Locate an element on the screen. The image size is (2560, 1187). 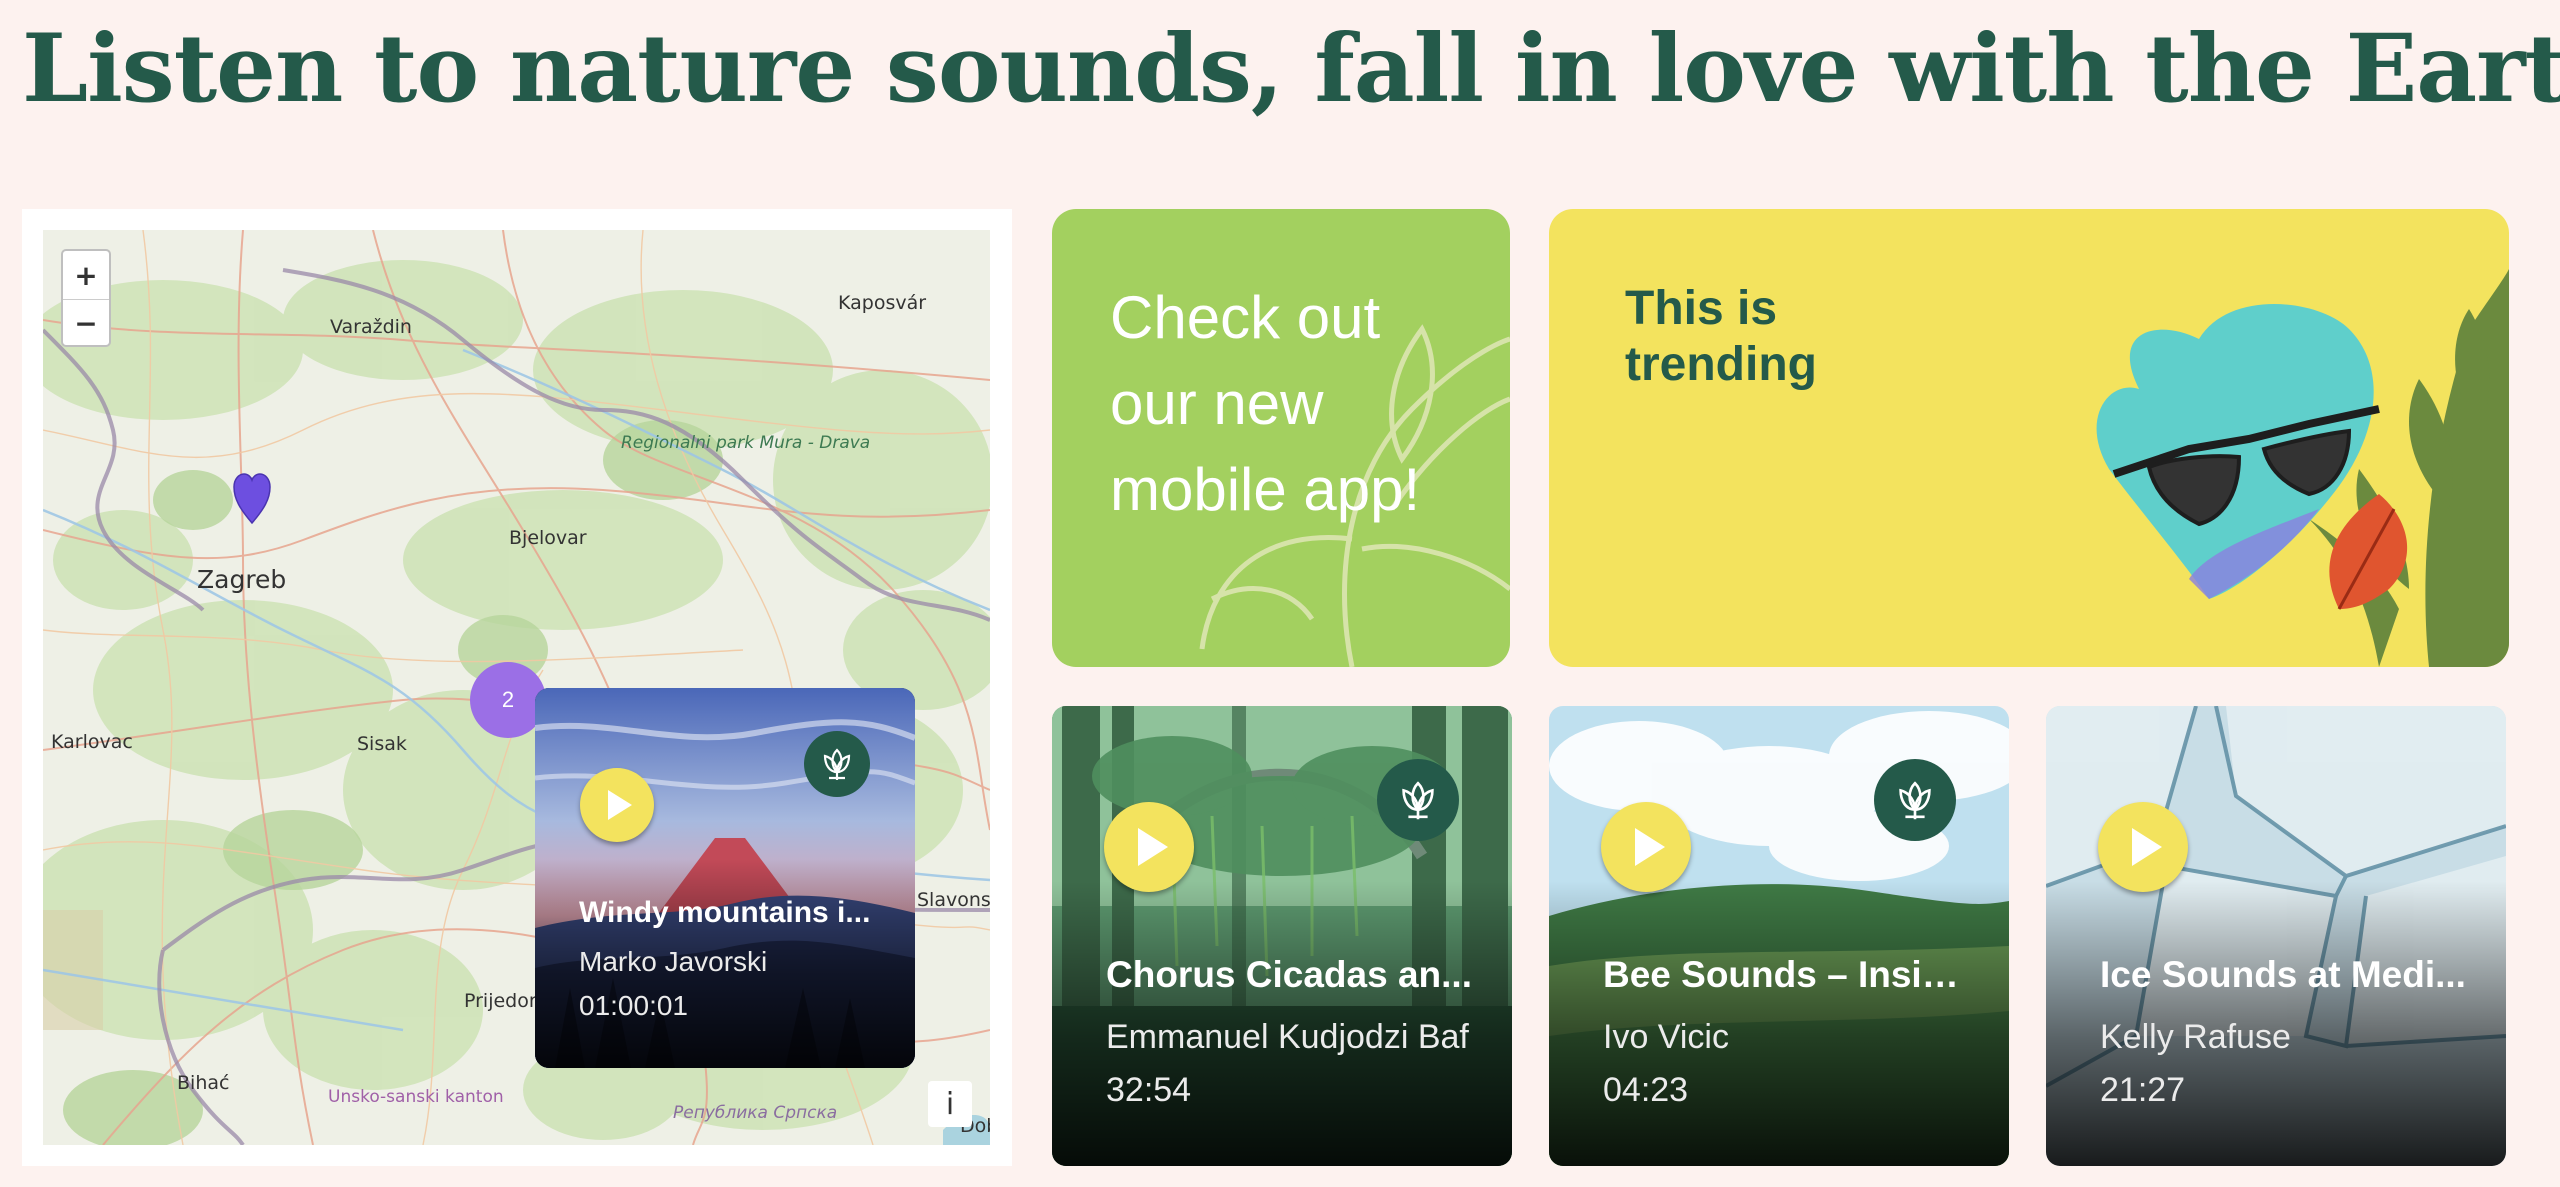
map-label-unsko: Unsko-sanski kanton is located at coordinates (416, 1097).